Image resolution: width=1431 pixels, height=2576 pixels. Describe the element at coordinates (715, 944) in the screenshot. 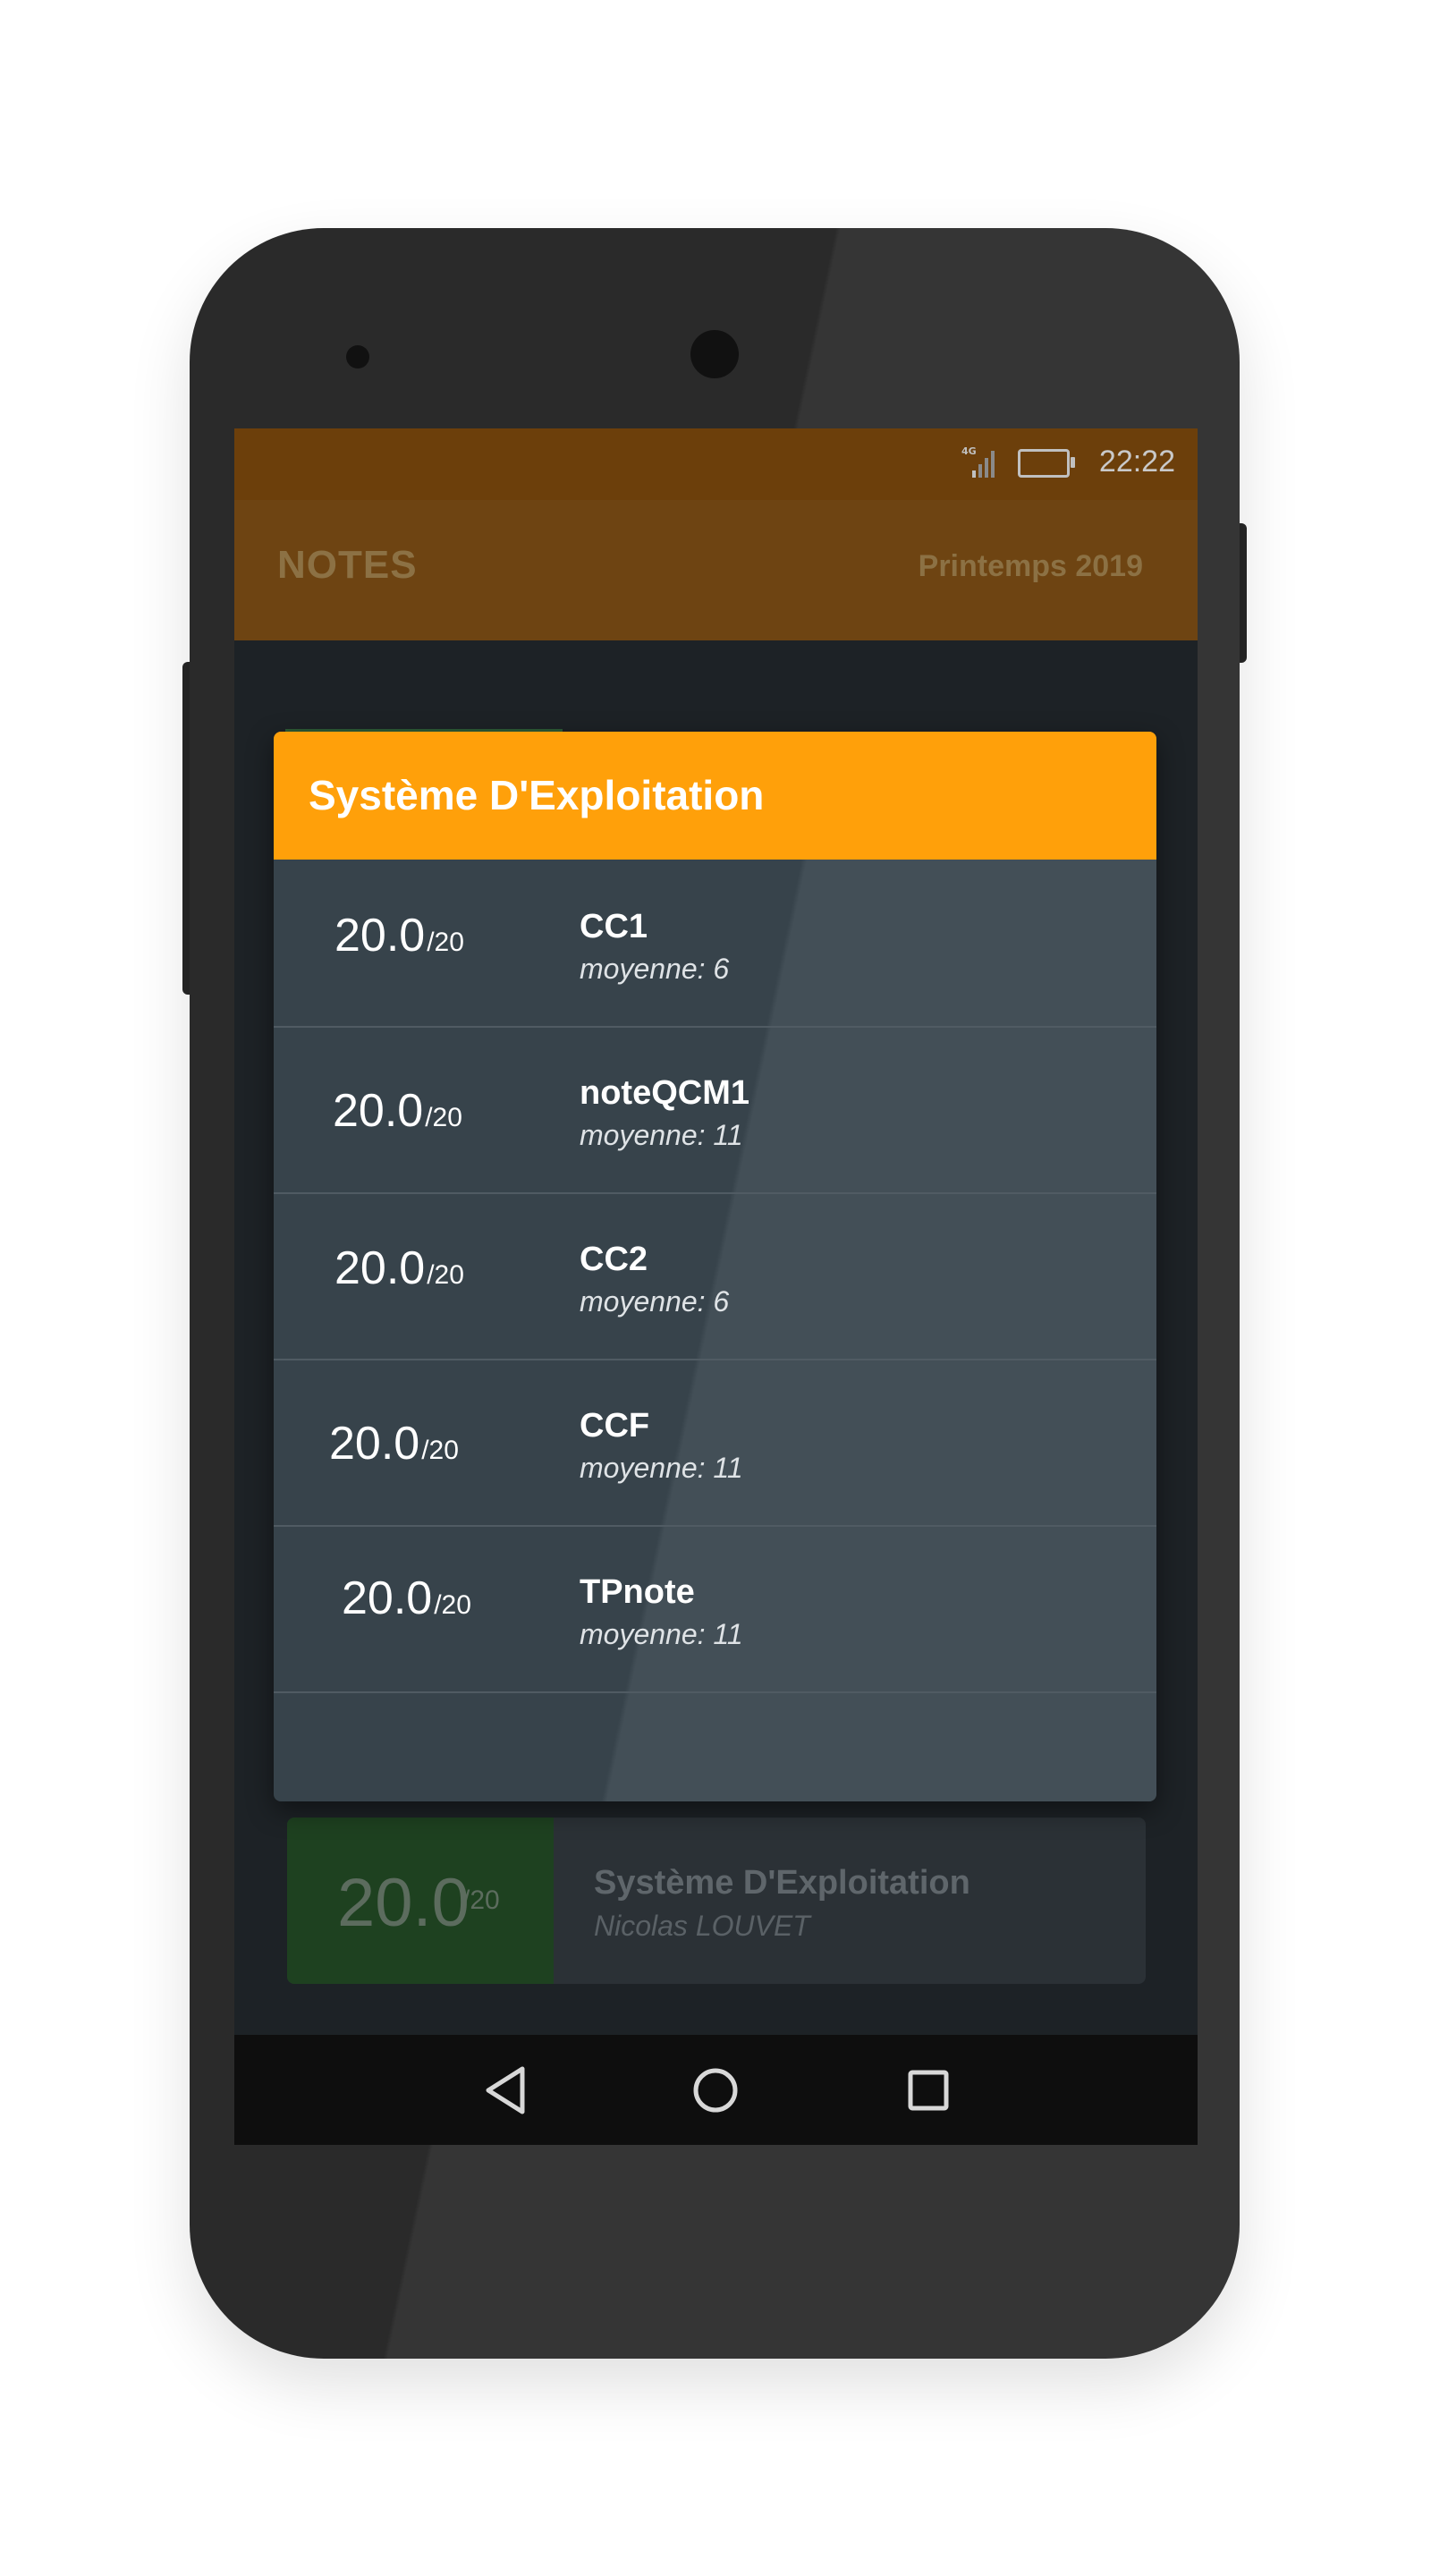

I see `grade-row: 20.0/20 CC1 moyenne: 6` at that location.